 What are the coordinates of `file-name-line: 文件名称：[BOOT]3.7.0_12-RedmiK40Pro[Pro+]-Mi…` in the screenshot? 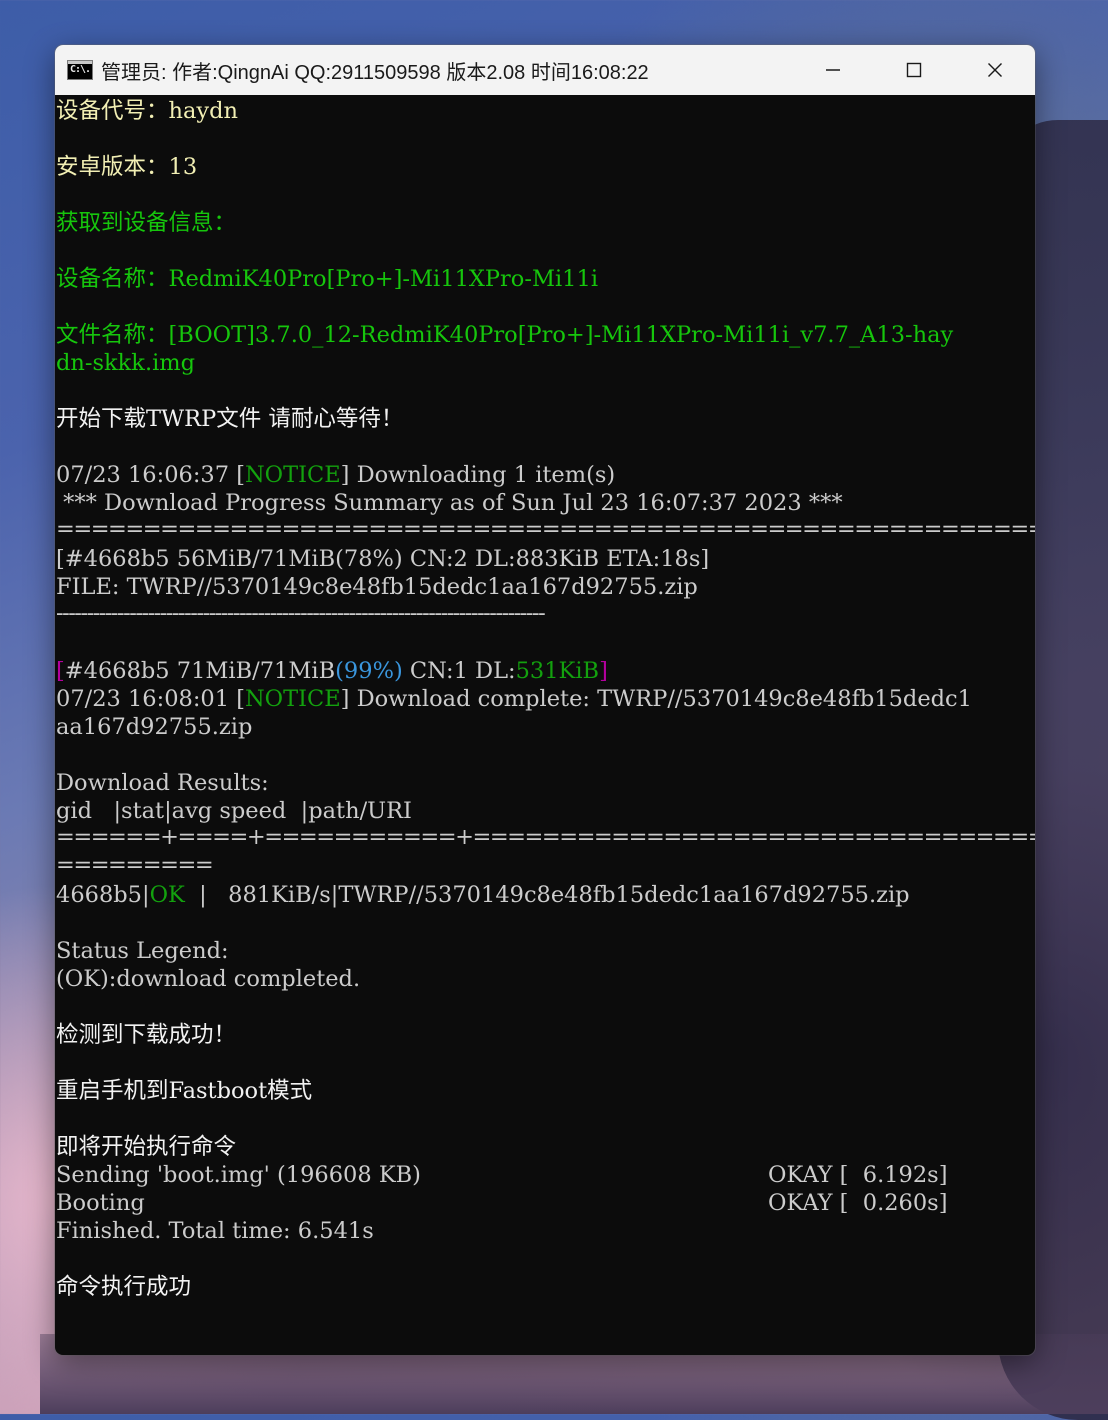 It's located at (505, 335).